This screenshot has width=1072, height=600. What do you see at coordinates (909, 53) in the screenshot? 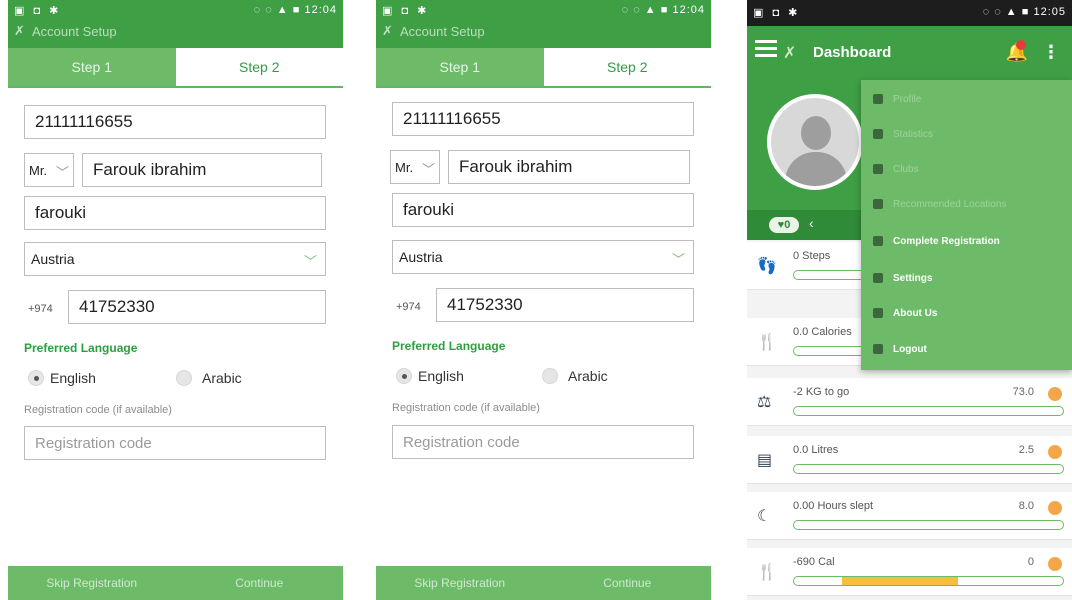
I see `dashboard-app-bar: ✗ Dashboard 🔔 ⋮` at bounding box center [909, 53].